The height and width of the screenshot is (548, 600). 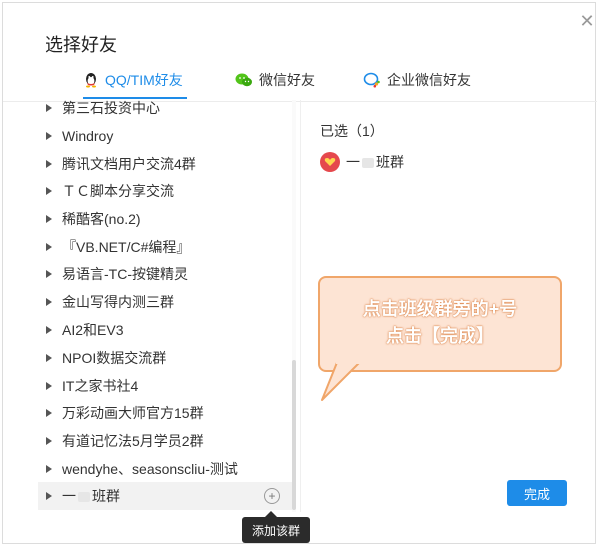 I want to click on group-name: AI2和EV3, so click(x=93, y=330).